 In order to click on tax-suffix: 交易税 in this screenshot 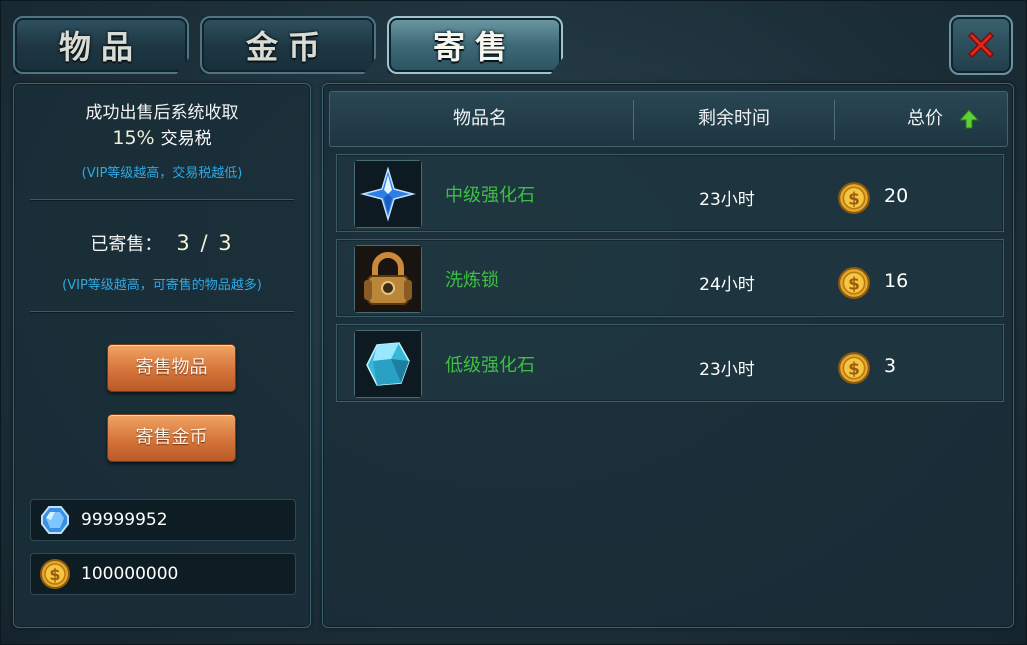, I will do `click(186, 139)`.